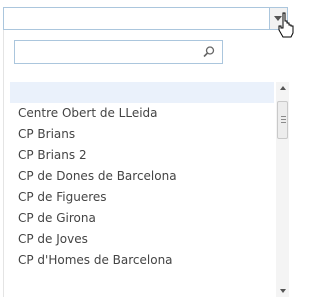 This screenshot has width=320, height=297. I want to click on arrow-down-icon, so click(283, 291).